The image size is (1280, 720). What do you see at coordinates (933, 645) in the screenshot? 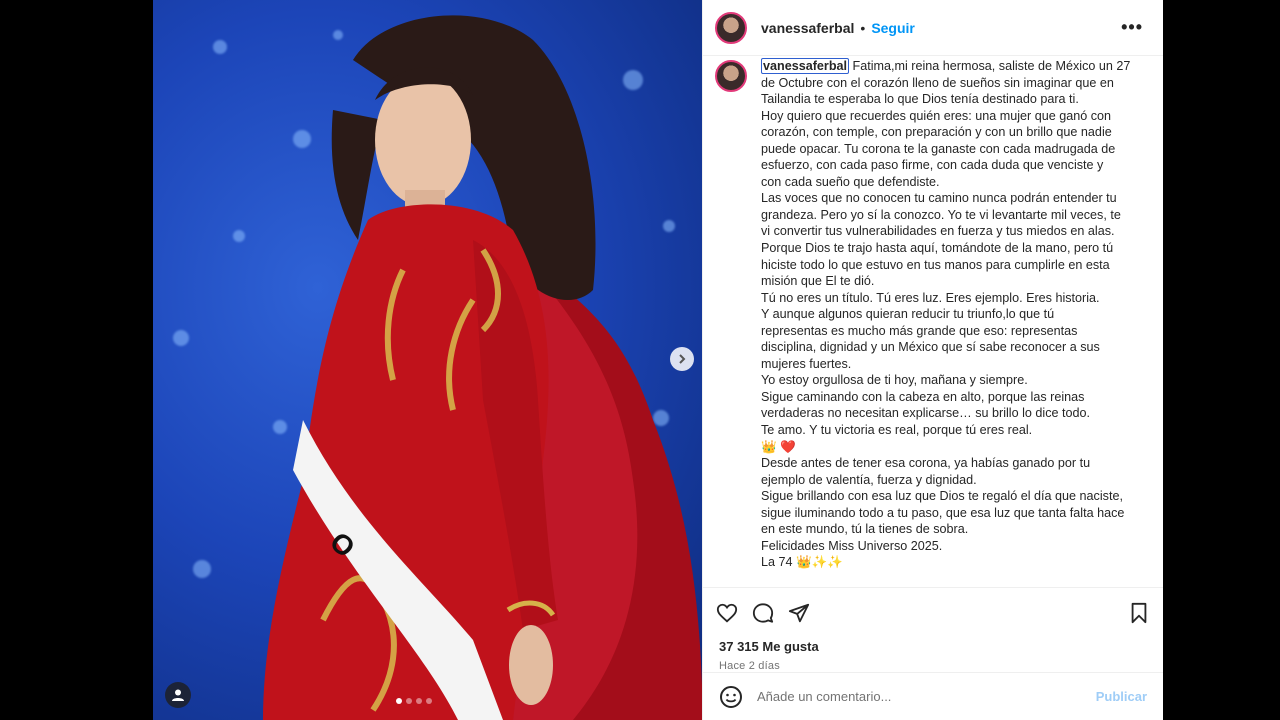
I see `likes-count: 37 315 Me gusta` at bounding box center [933, 645].